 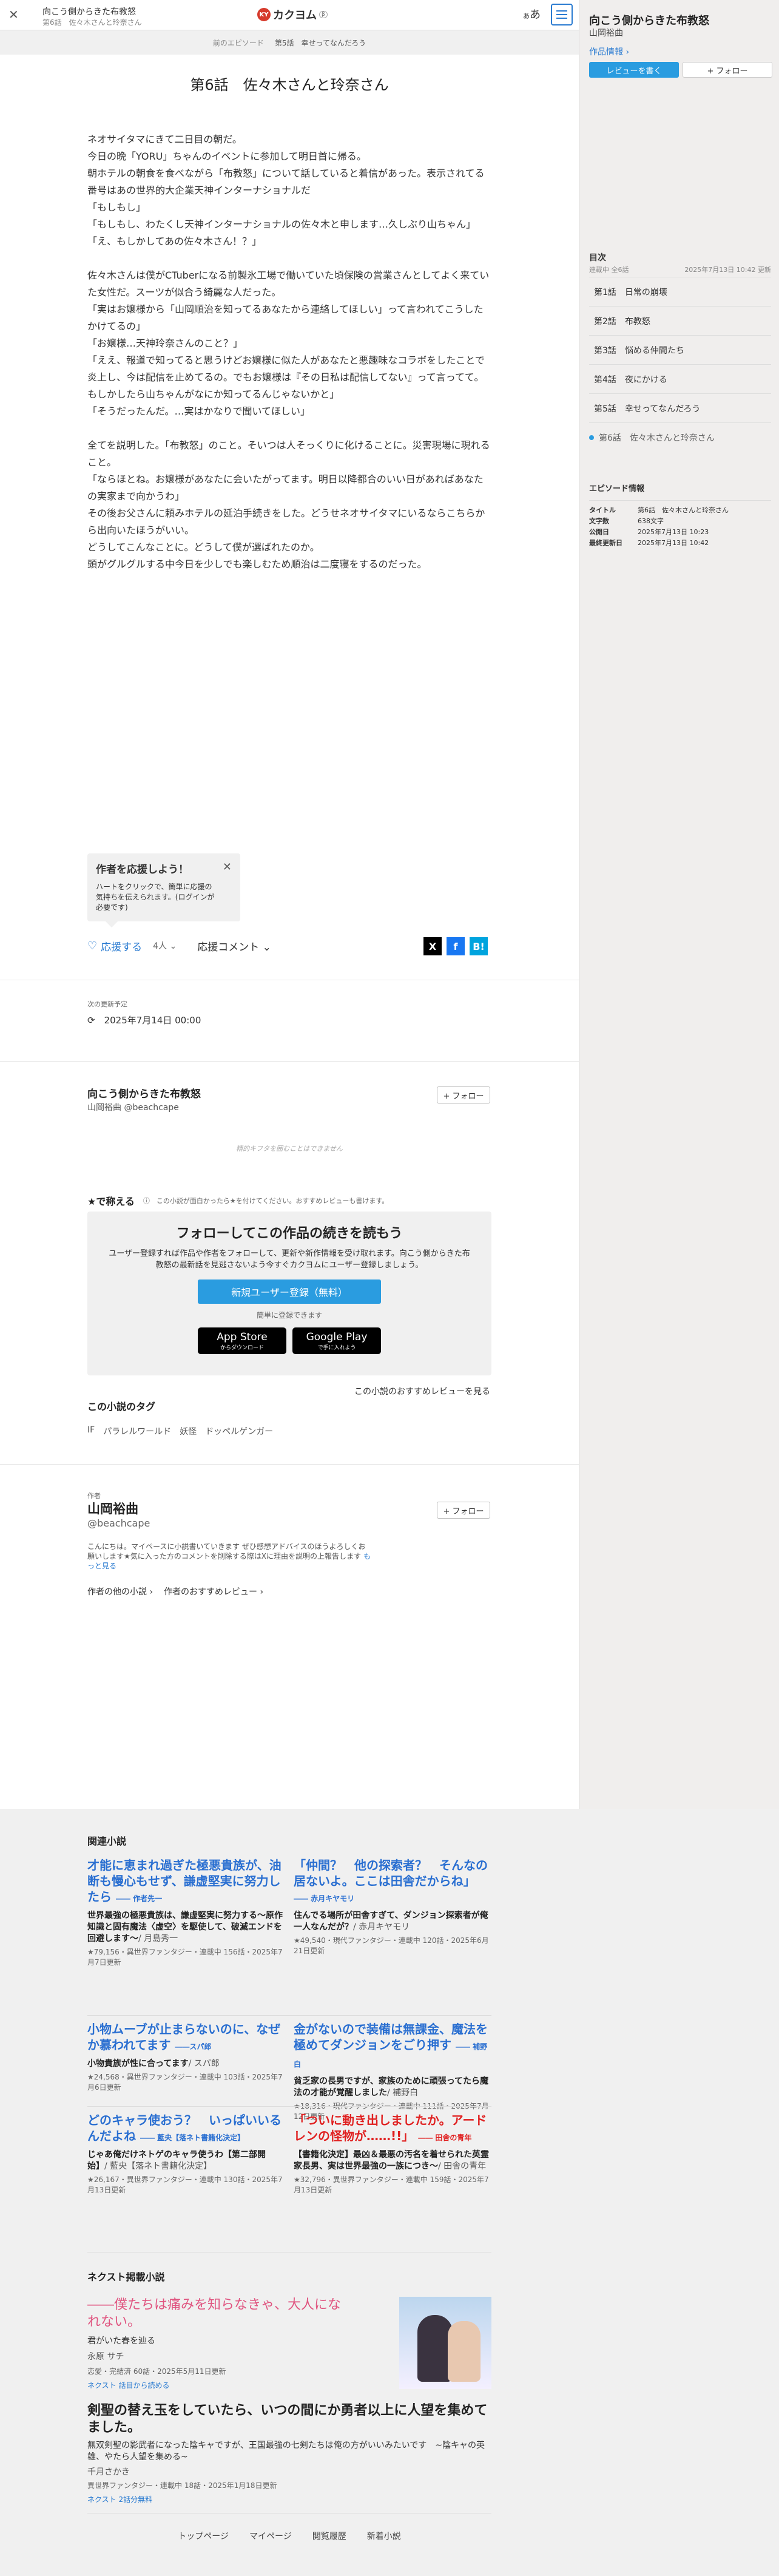 What do you see at coordinates (649, 543) in the screenshot?
I see `episode-info-row: 最終更新日 2025年7月13日 10:42` at bounding box center [649, 543].